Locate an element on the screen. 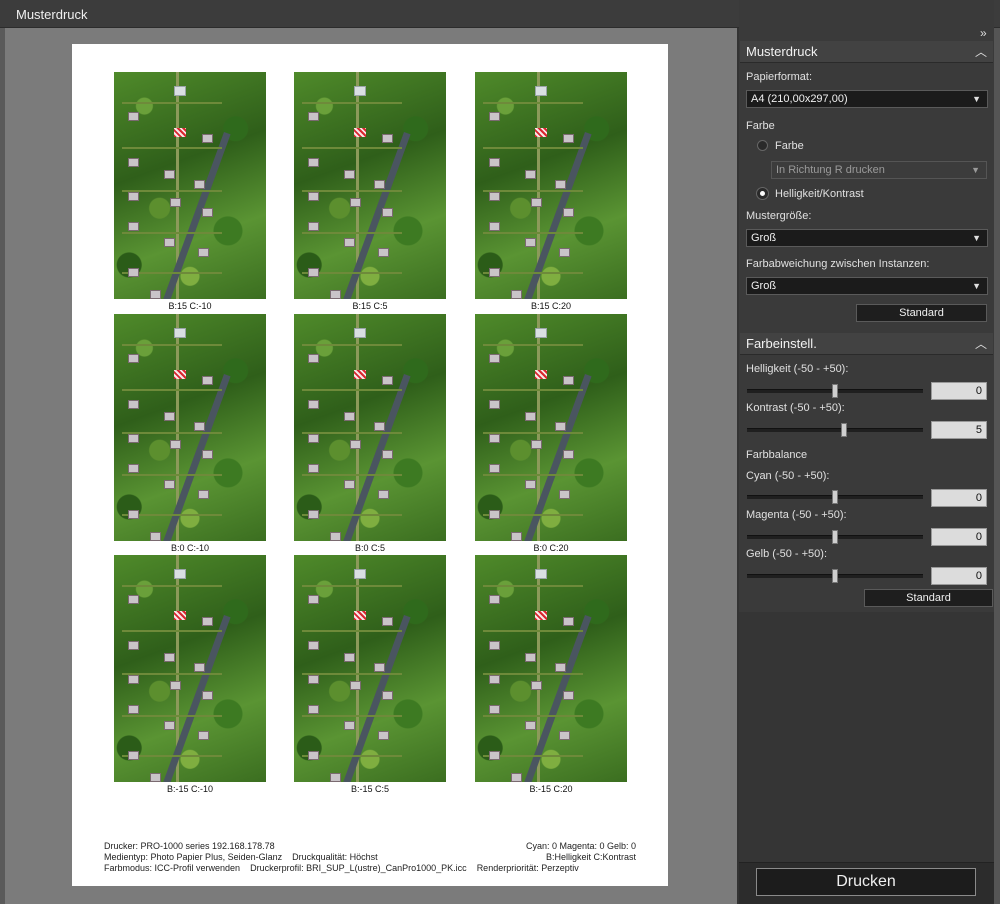  yellow-slider-thumb is located at coordinates (835, 576).